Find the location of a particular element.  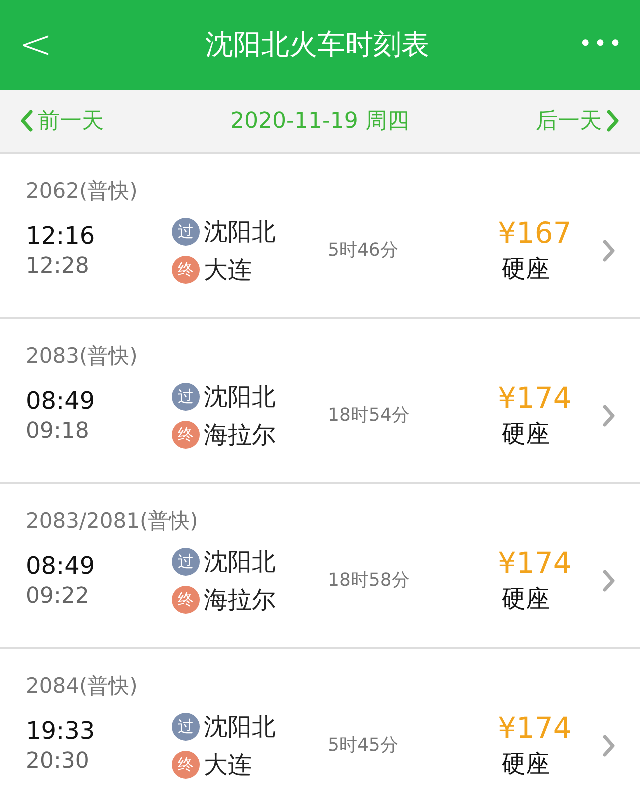

page-title: 沈阳北火车时刻表 is located at coordinates (317, 45).